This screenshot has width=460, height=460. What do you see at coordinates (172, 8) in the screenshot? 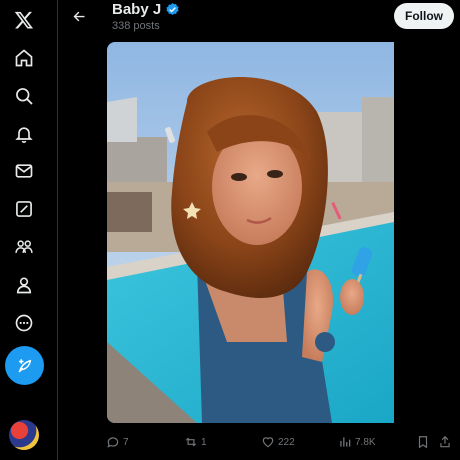
I see `verified-badge-icon` at bounding box center [172, 8].